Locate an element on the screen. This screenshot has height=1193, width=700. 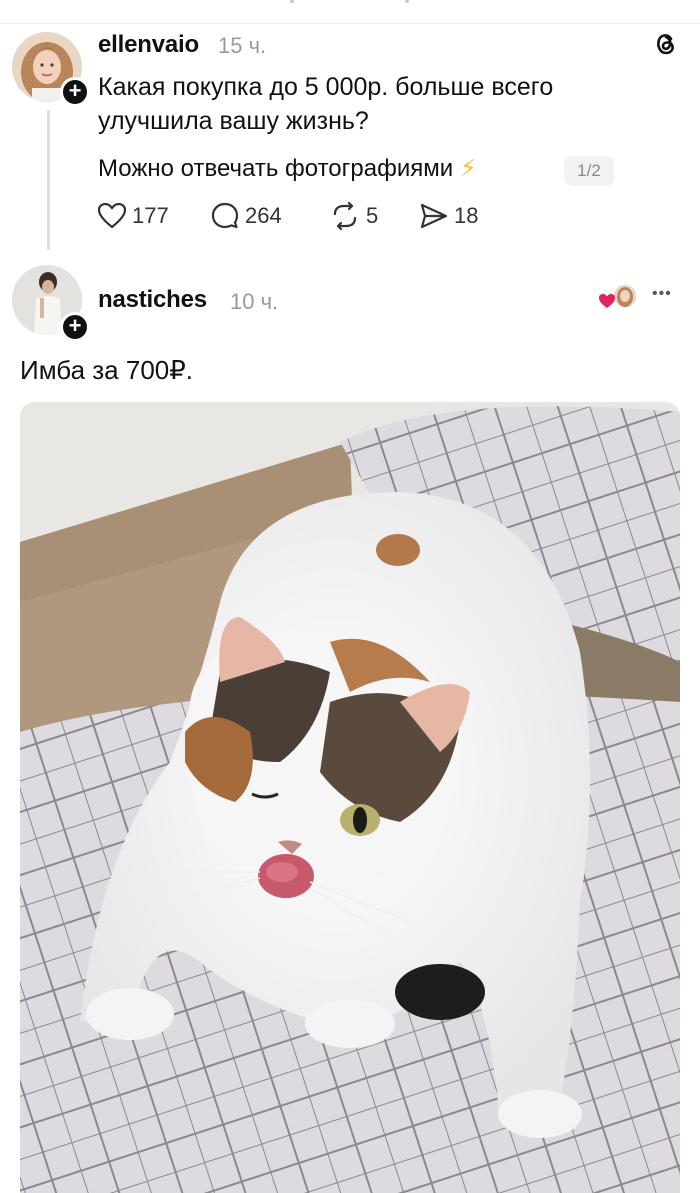
lightning-icon: ⚡ is located at coordinates (468, 168).